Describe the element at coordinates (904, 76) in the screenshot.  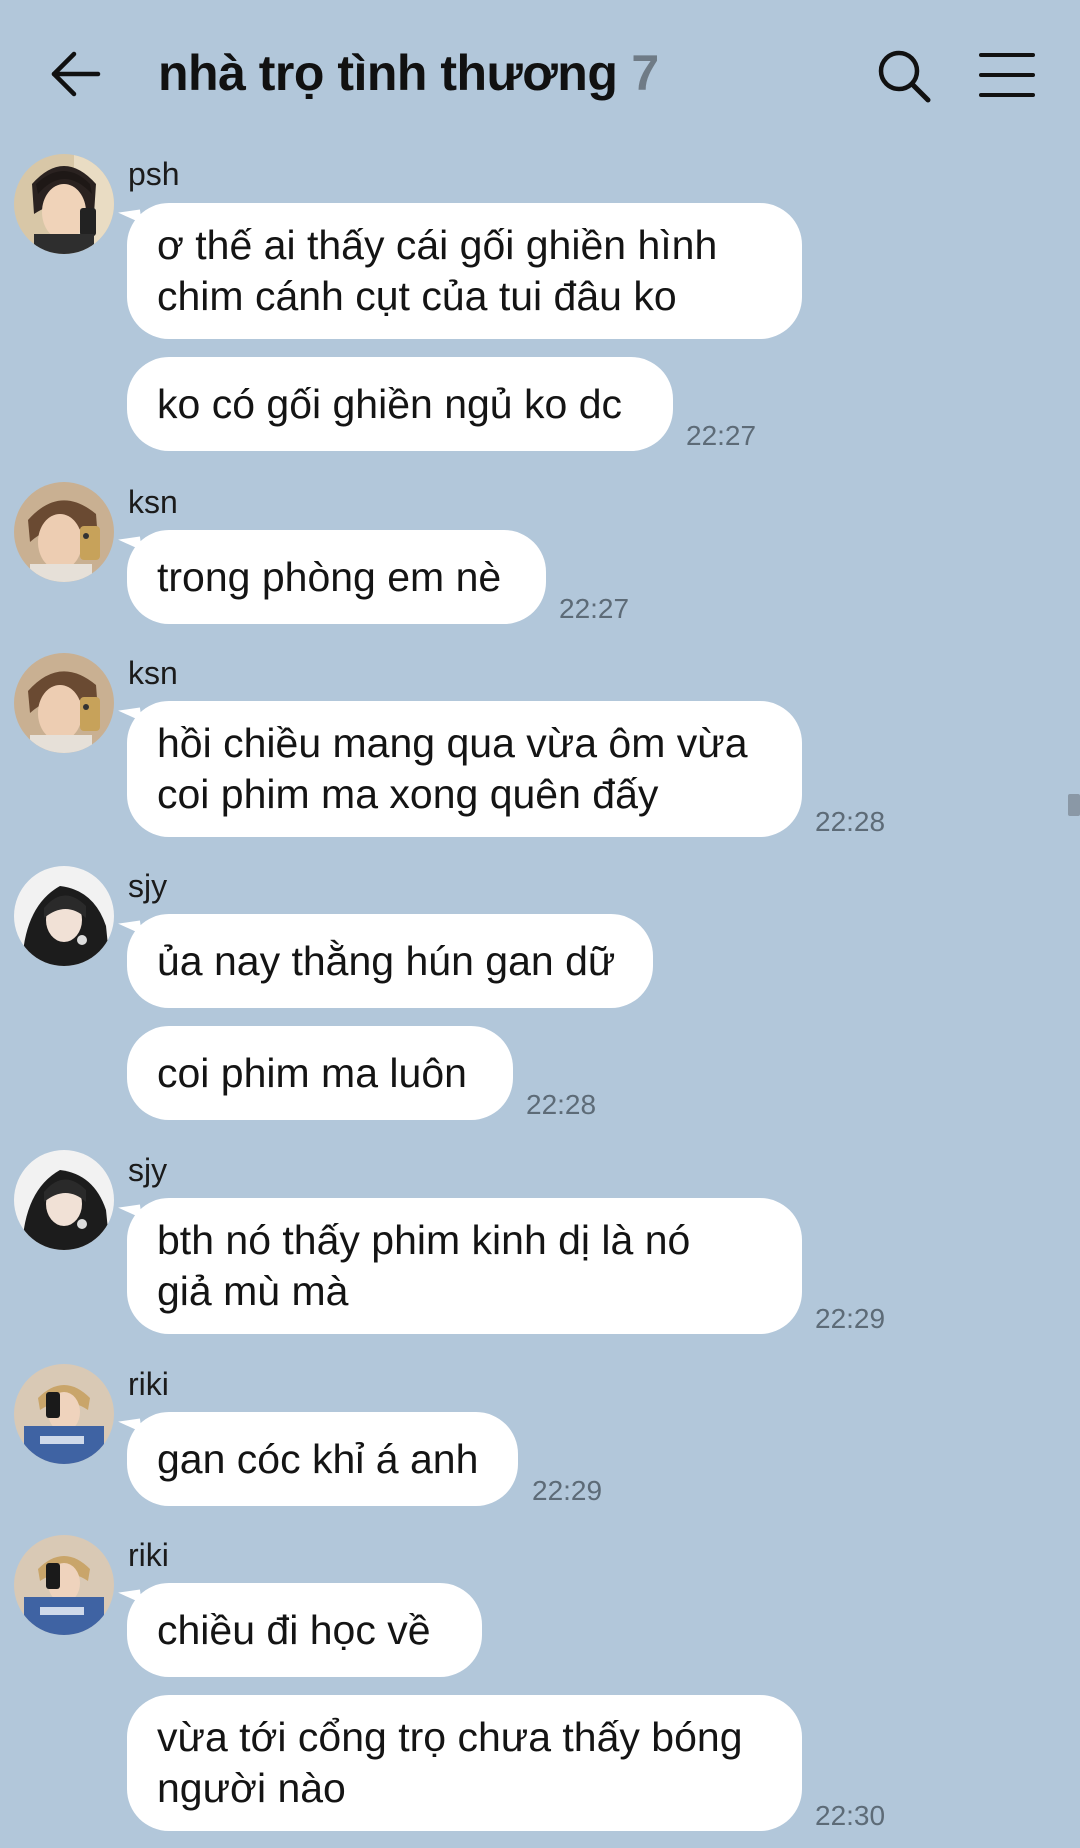
I see `search-icon` at that location.